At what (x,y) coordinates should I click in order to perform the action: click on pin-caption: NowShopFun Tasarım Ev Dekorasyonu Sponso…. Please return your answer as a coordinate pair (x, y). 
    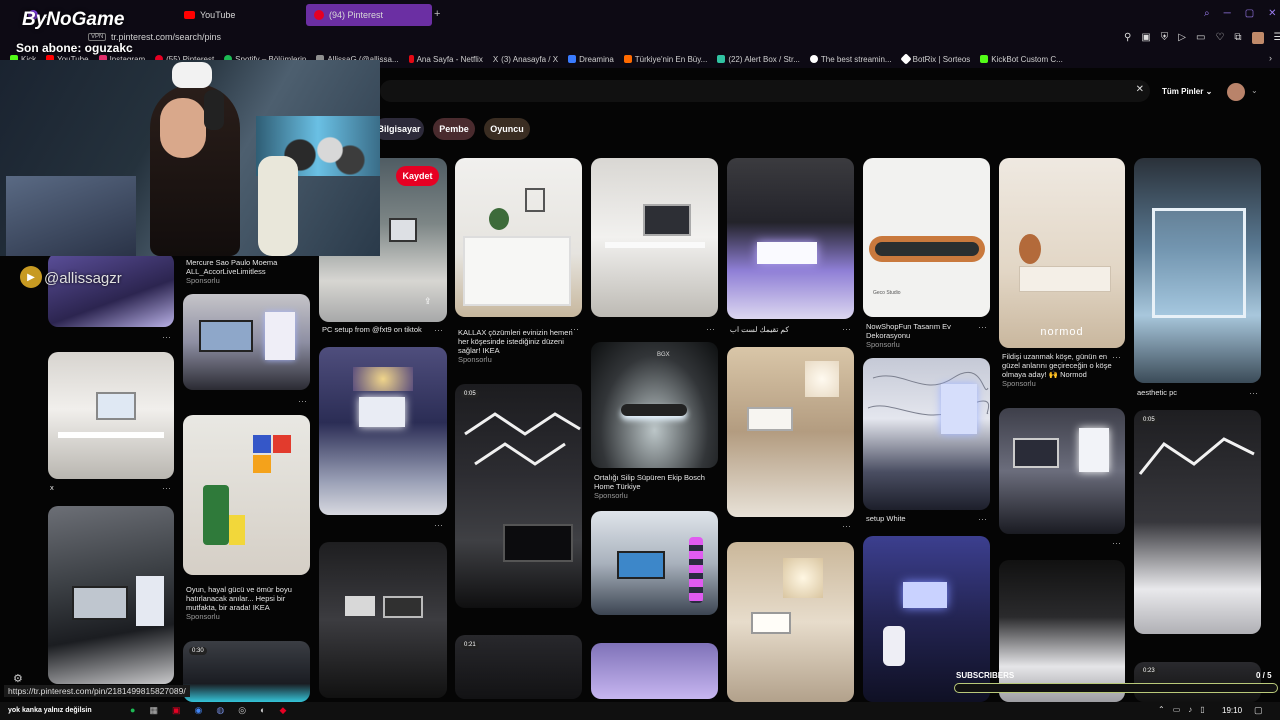
    Looking at the image, I should click on (928, 335).